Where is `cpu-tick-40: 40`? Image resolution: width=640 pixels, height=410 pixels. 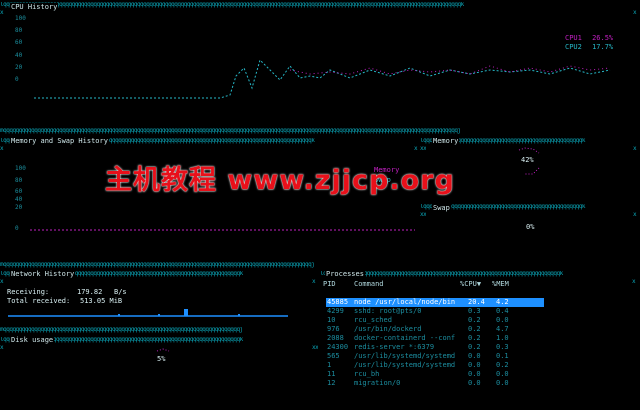
cpu-tick-40: 40 is located at coordinates (19, 55).